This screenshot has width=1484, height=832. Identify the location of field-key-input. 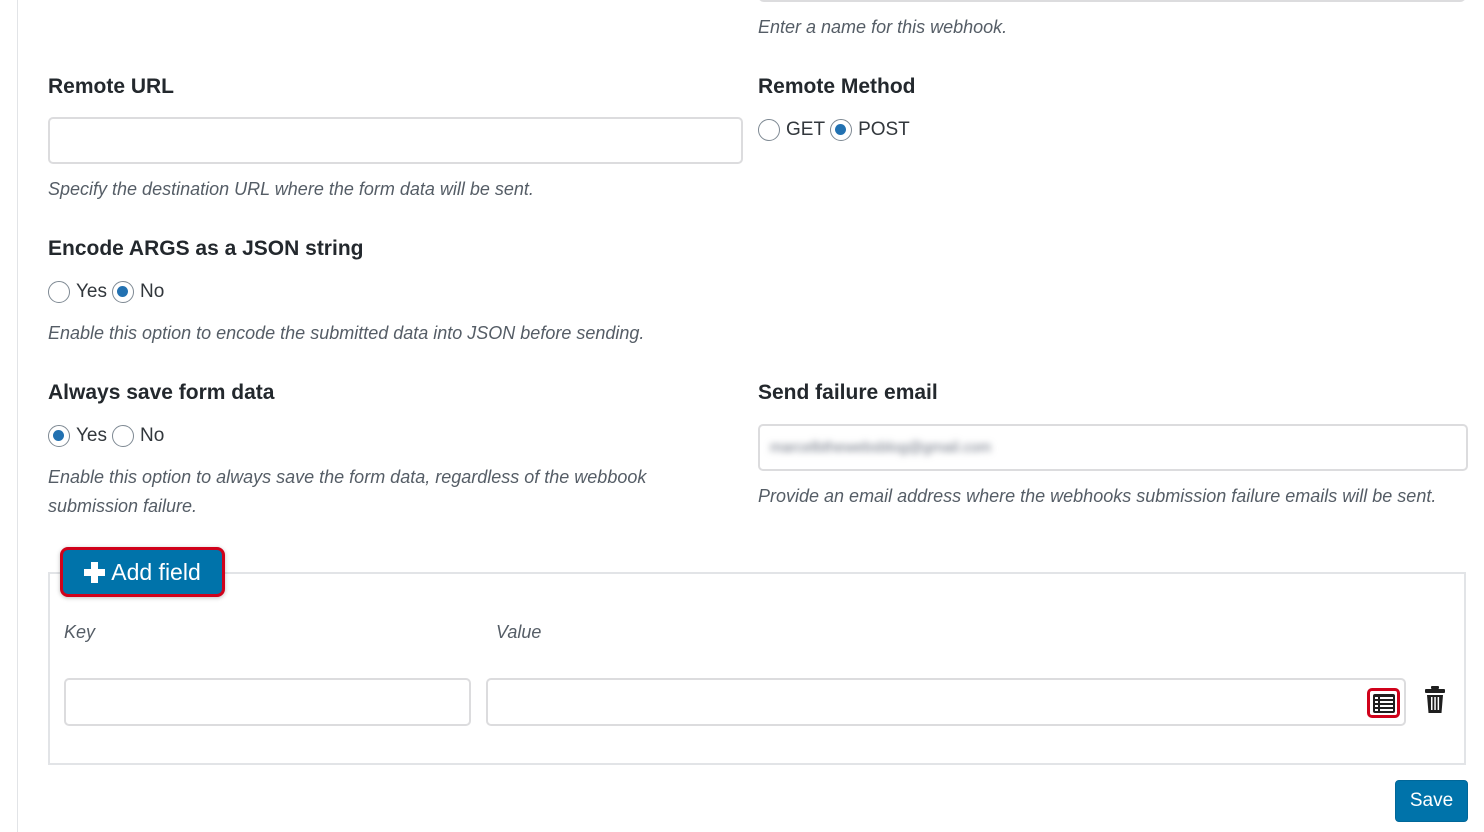
(267, 702).